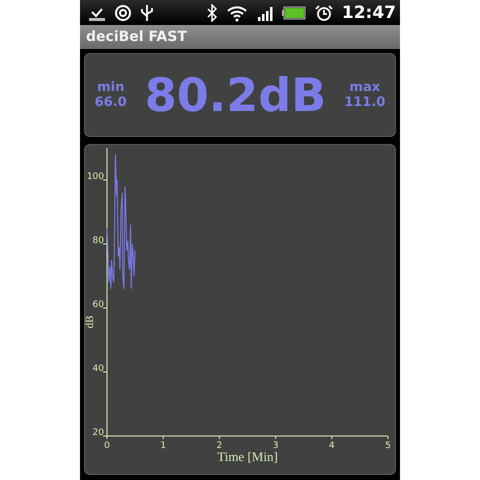 Image resolution: width=480 pixels, height=480 pixels. I want to click on x-axis-title: Time [Min], so click(247, 456).